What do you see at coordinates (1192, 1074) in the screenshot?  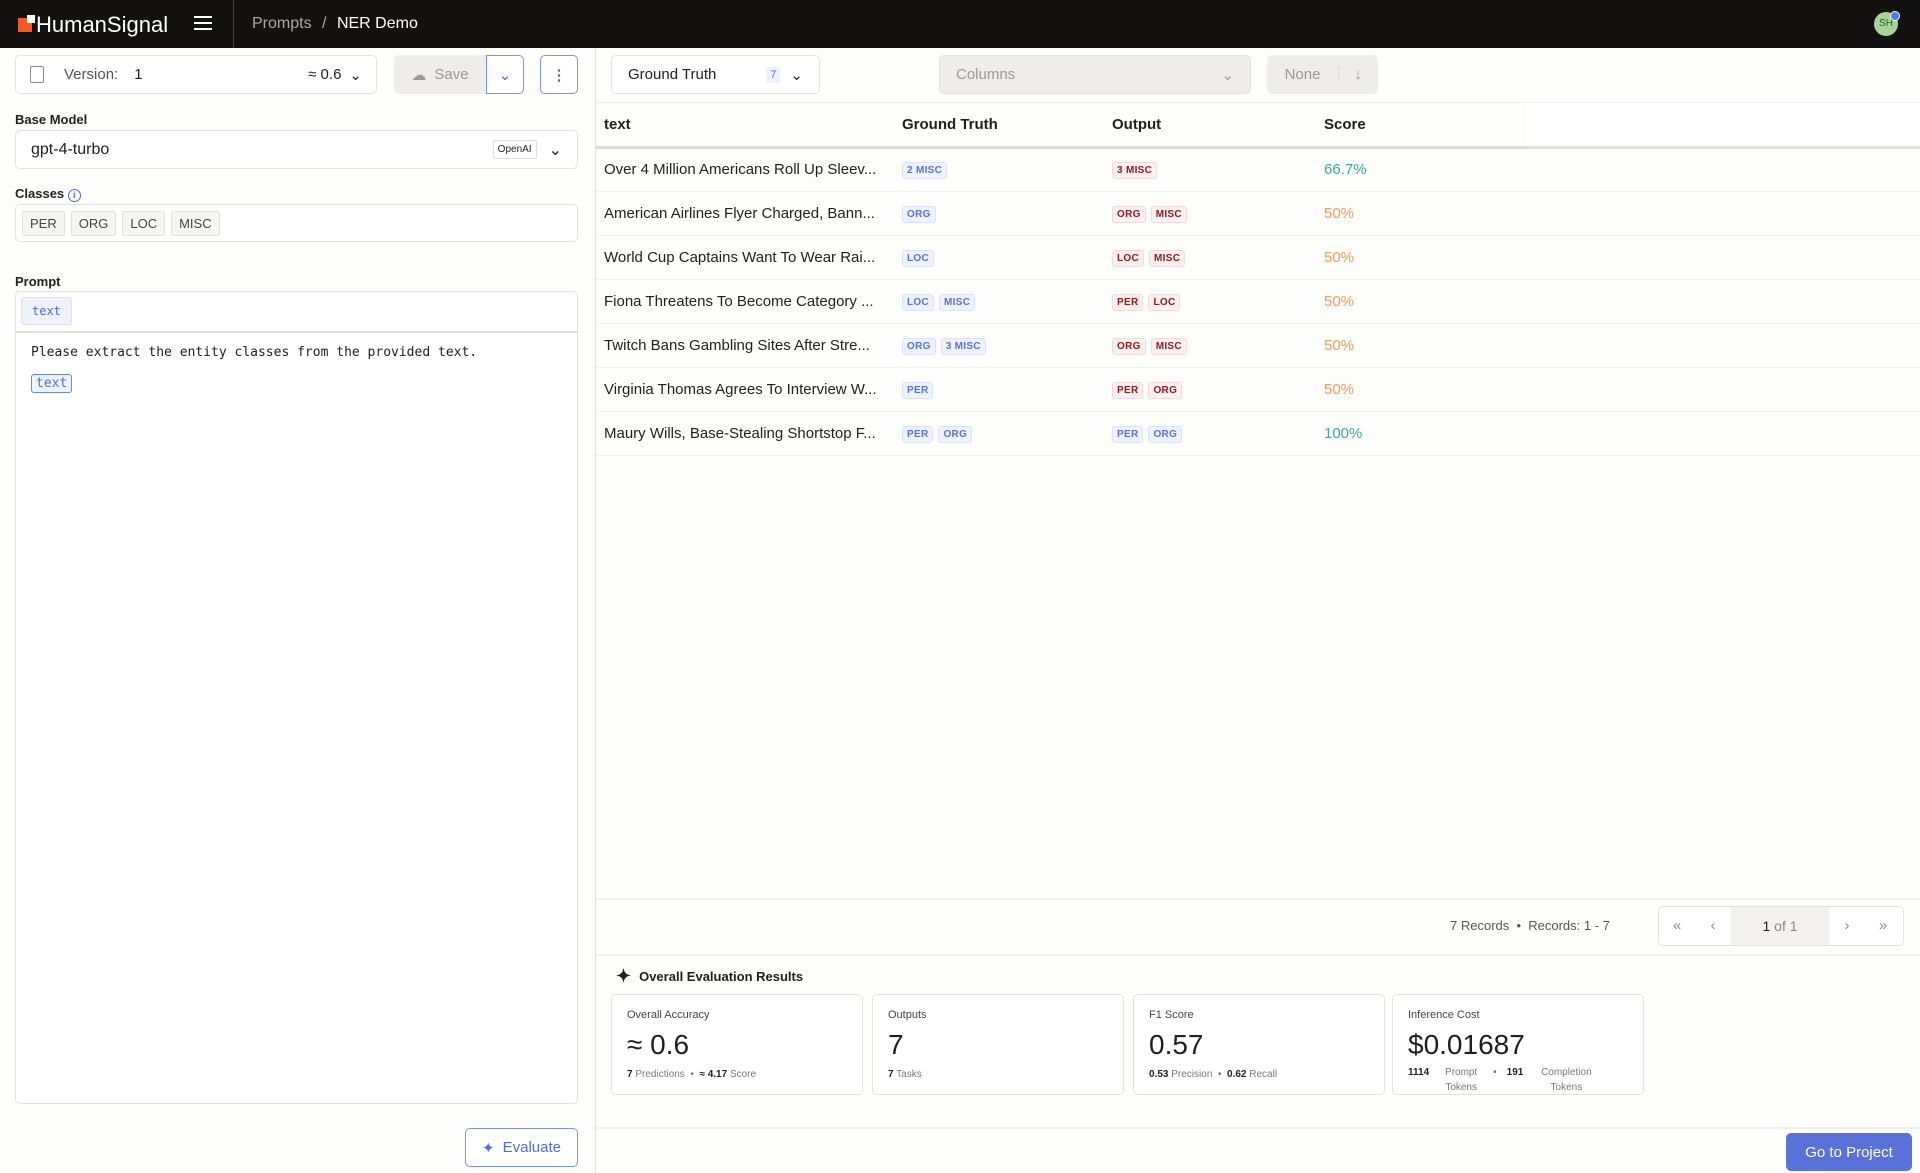 I see `precision-label: Precision` at bounding box center [1192, 1074].